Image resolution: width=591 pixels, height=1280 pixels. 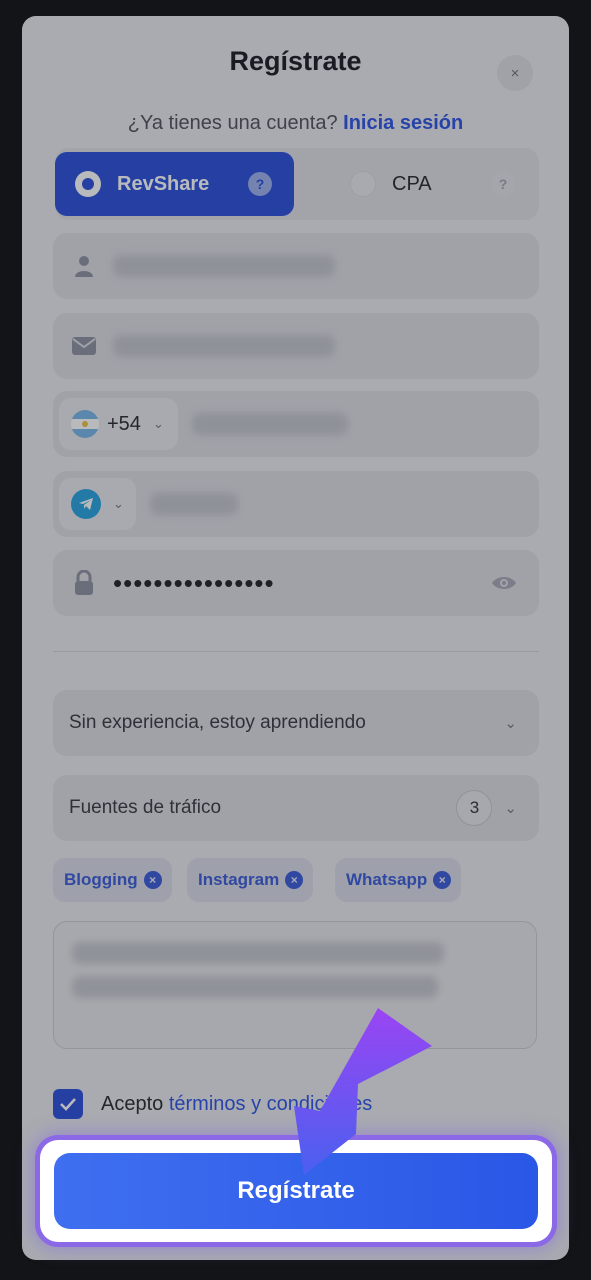 I want to click on telegram-icon, so click(x=86, y=504).